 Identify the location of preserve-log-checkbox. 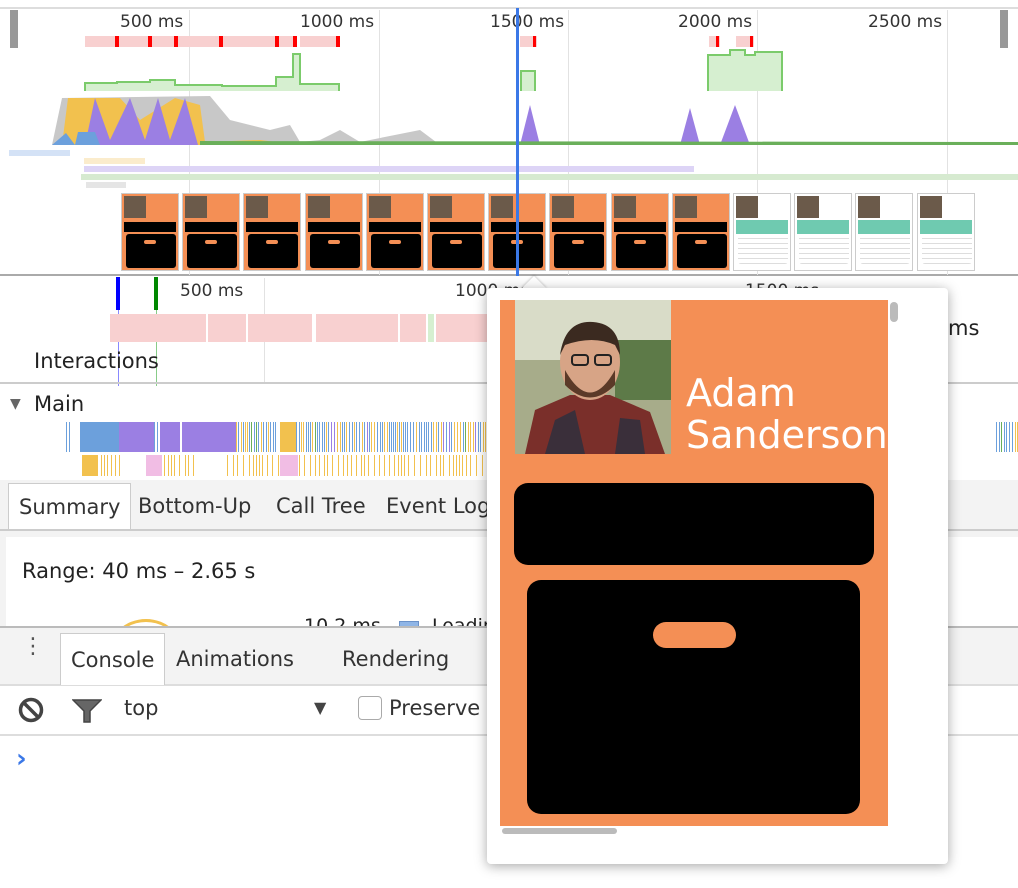
(370, 708).